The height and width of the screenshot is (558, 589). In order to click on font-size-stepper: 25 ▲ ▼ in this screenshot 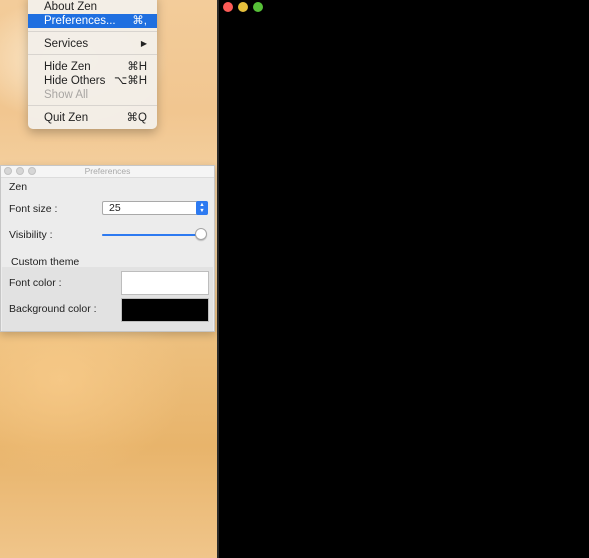, I will do `click(155, 208)`.